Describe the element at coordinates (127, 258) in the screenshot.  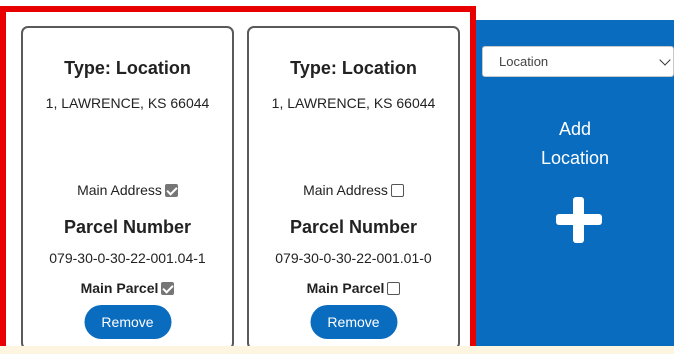
I see `parcel-number-value: 079-30-0-30-22-001.04-1` at that location.